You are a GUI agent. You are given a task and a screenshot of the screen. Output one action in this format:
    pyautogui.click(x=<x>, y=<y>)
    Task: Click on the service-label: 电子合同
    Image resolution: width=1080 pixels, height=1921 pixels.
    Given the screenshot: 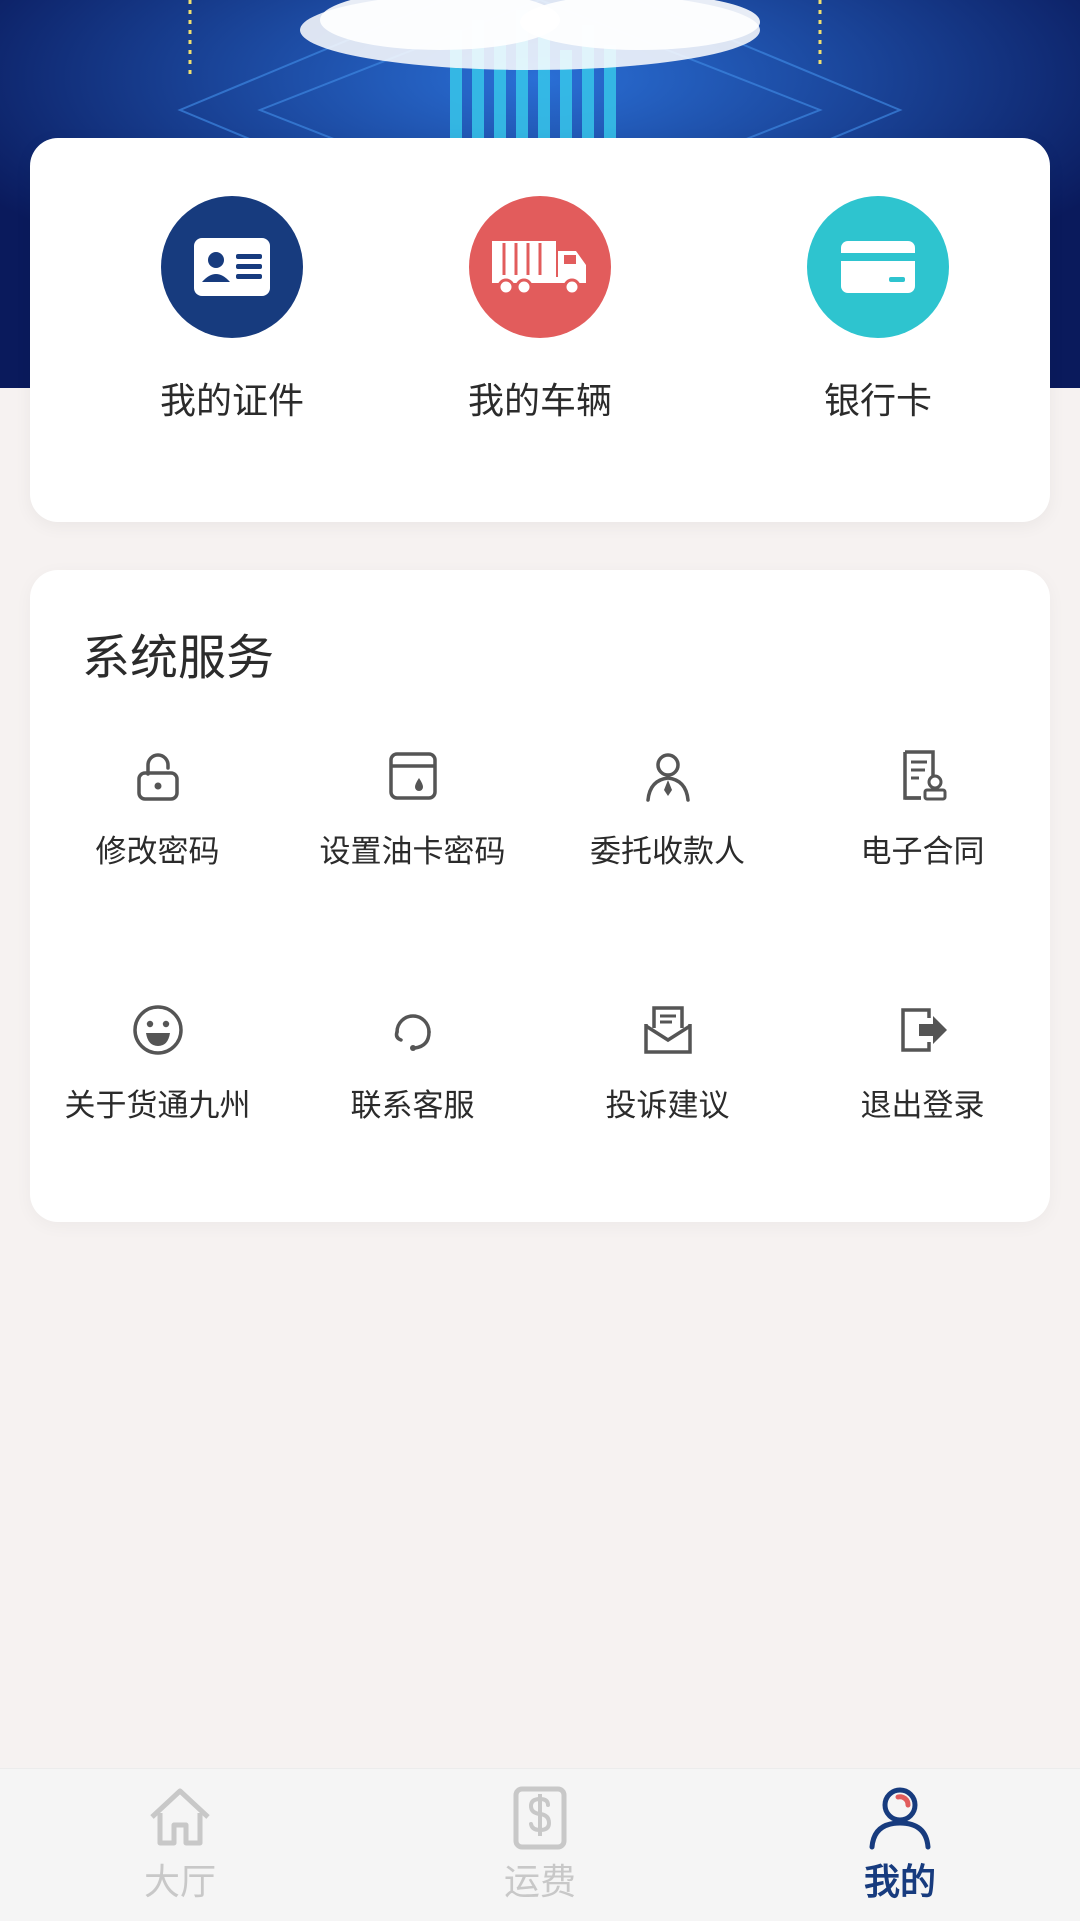 What is the action you would take?
    pyautogui.click(x=922, y=852)
    